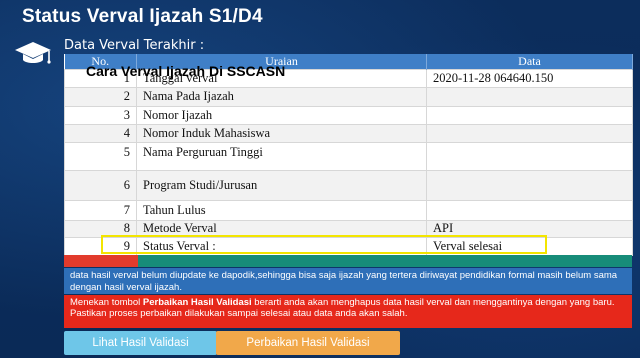 The width and height of the screenshot is (640, 358). I want to click on row-no: 7, so click(100, 210).